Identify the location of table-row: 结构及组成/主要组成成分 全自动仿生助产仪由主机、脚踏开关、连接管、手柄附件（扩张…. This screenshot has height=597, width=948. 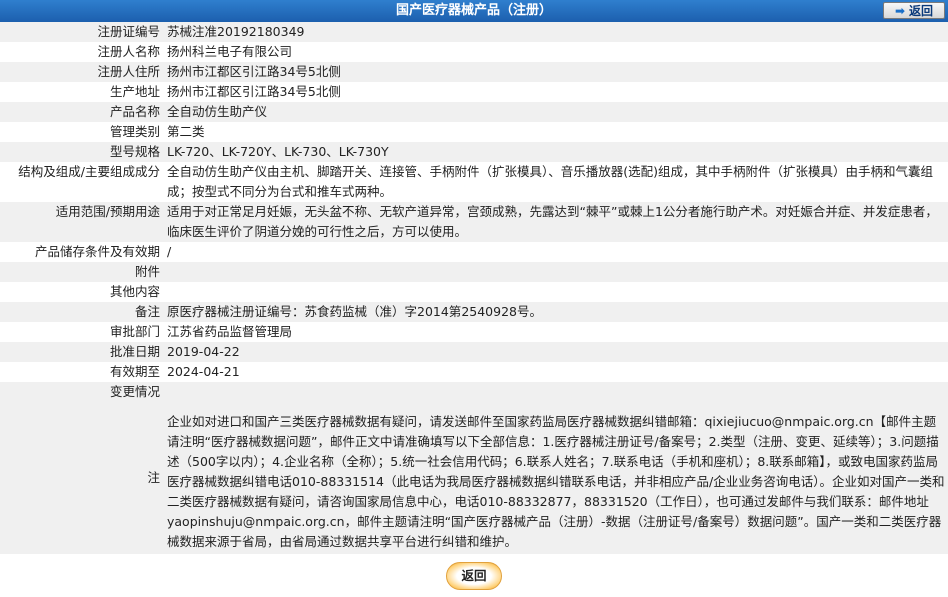
(474, 182).